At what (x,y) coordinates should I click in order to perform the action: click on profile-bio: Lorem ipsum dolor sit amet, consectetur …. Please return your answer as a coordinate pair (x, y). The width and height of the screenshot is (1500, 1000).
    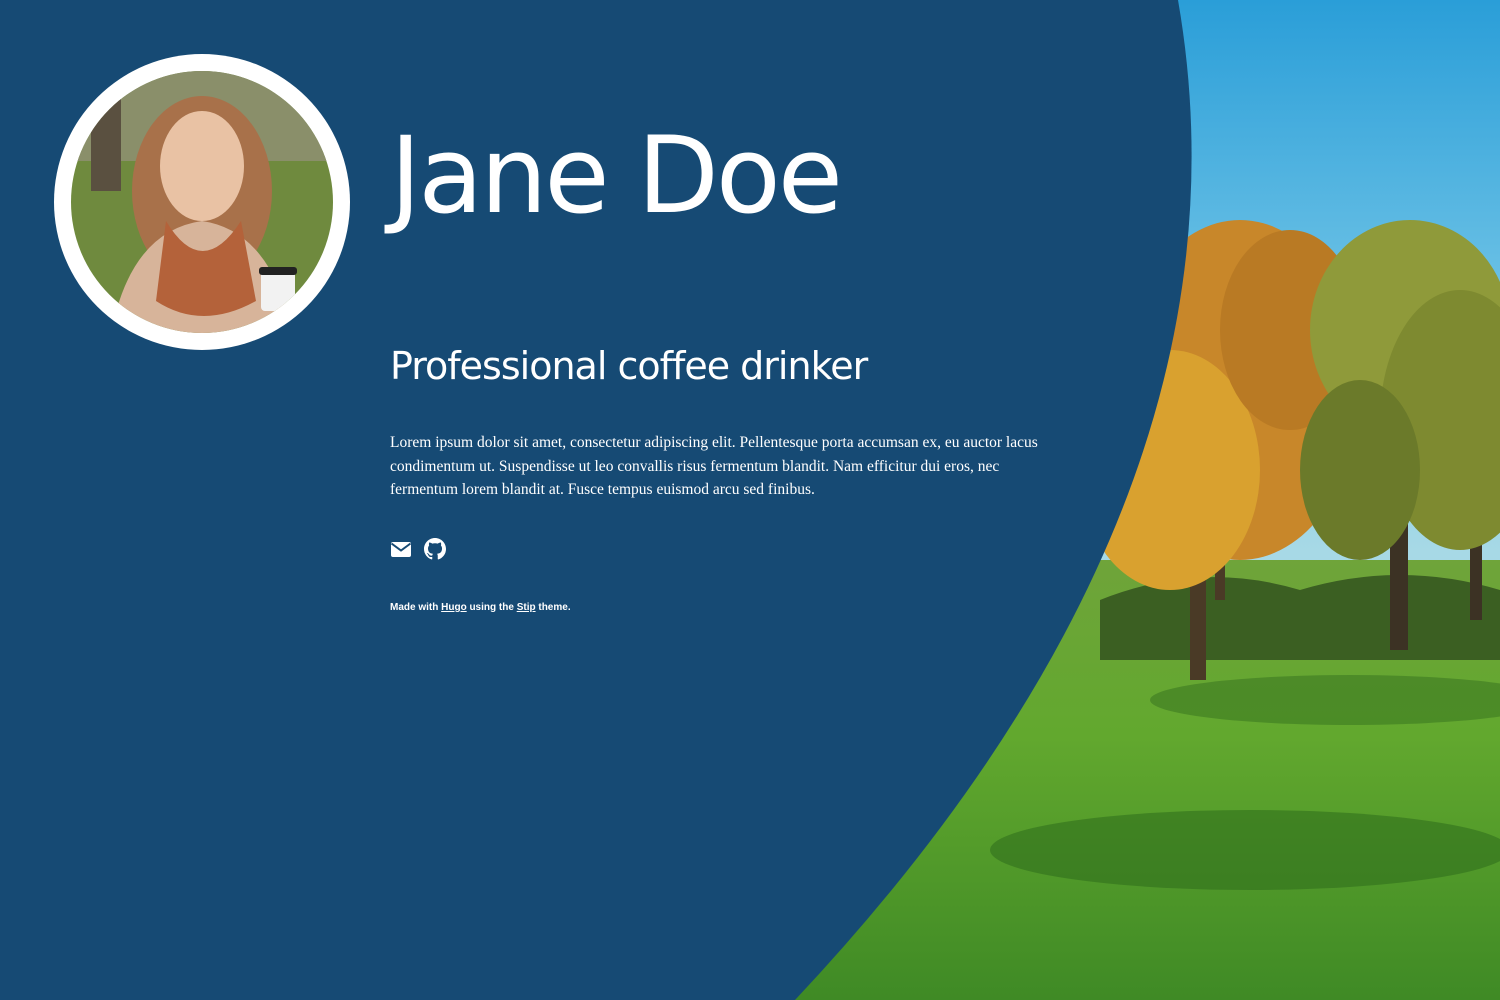
    Looking at the image, I should click on (714, 466).